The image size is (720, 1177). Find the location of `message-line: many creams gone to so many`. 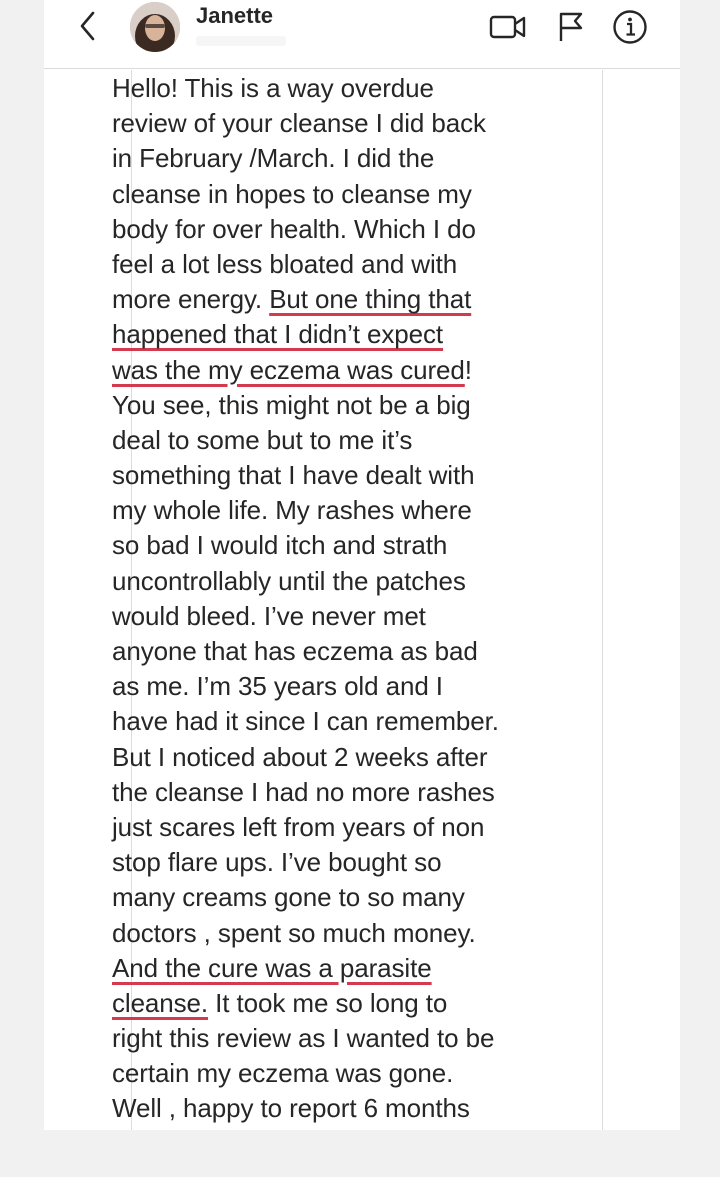

message-line: many creams gone to so many is located at coordinates (342, 897).